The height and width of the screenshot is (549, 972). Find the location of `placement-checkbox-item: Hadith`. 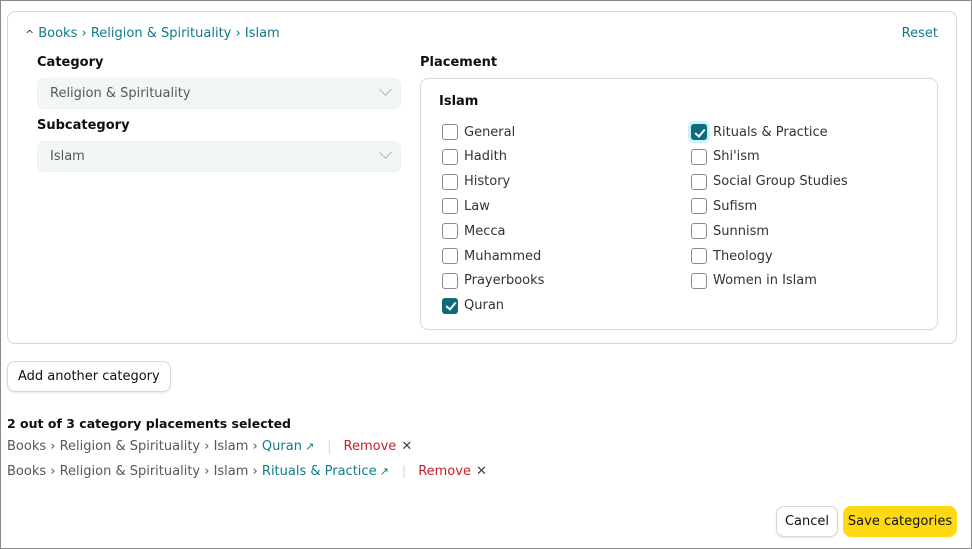

placement-checkbox-item: Hadith is located at coordinates (474, 157).